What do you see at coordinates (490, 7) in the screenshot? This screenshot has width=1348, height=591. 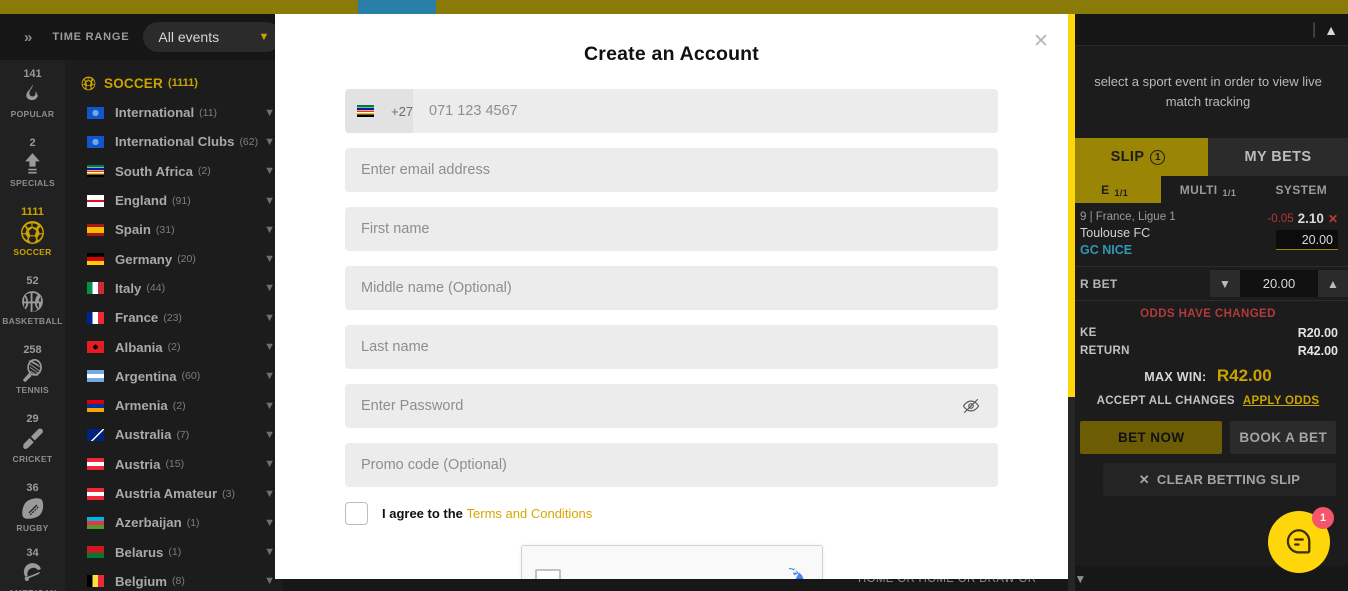 I see `topnav-item-live-sport: LIVE SPORT` at bounding box center [490, 7].